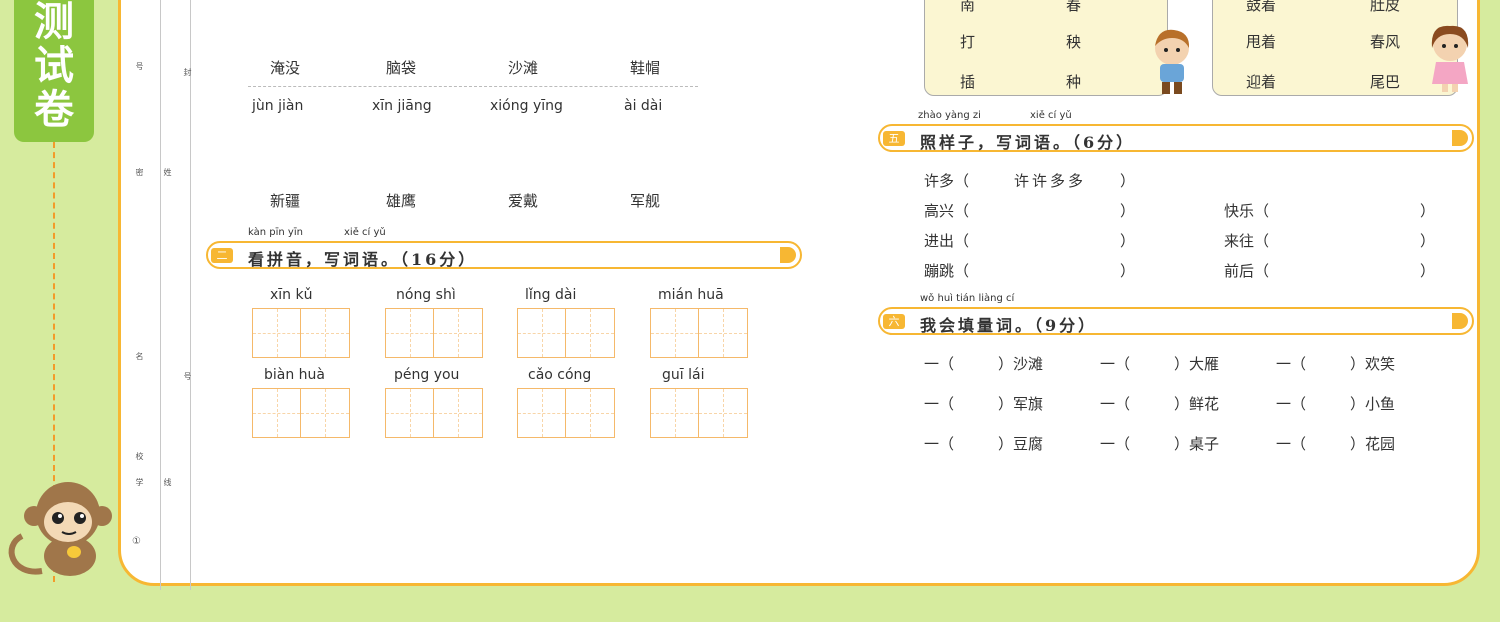  I want to click on box-word: 秧, so click(1074, 42).